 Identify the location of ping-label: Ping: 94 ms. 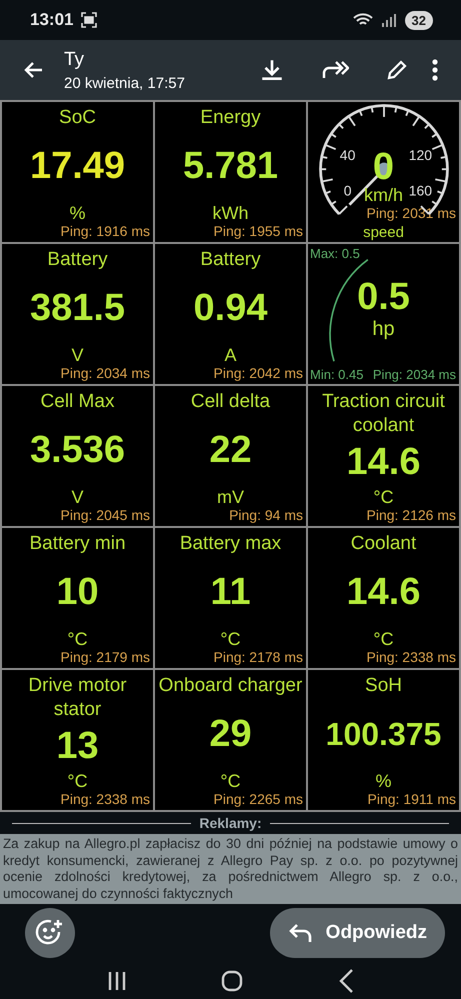
(266, 516).